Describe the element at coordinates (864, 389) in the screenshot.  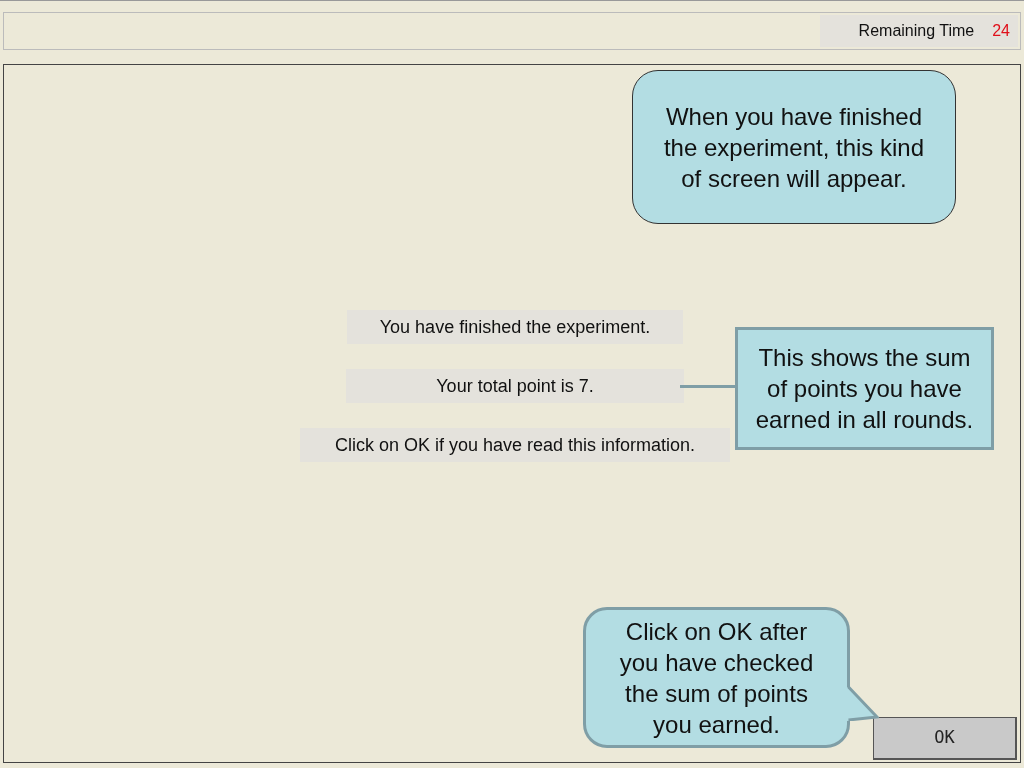
I see `callout-text: This shows the sum of points you have earned in all rounds.` at that location.